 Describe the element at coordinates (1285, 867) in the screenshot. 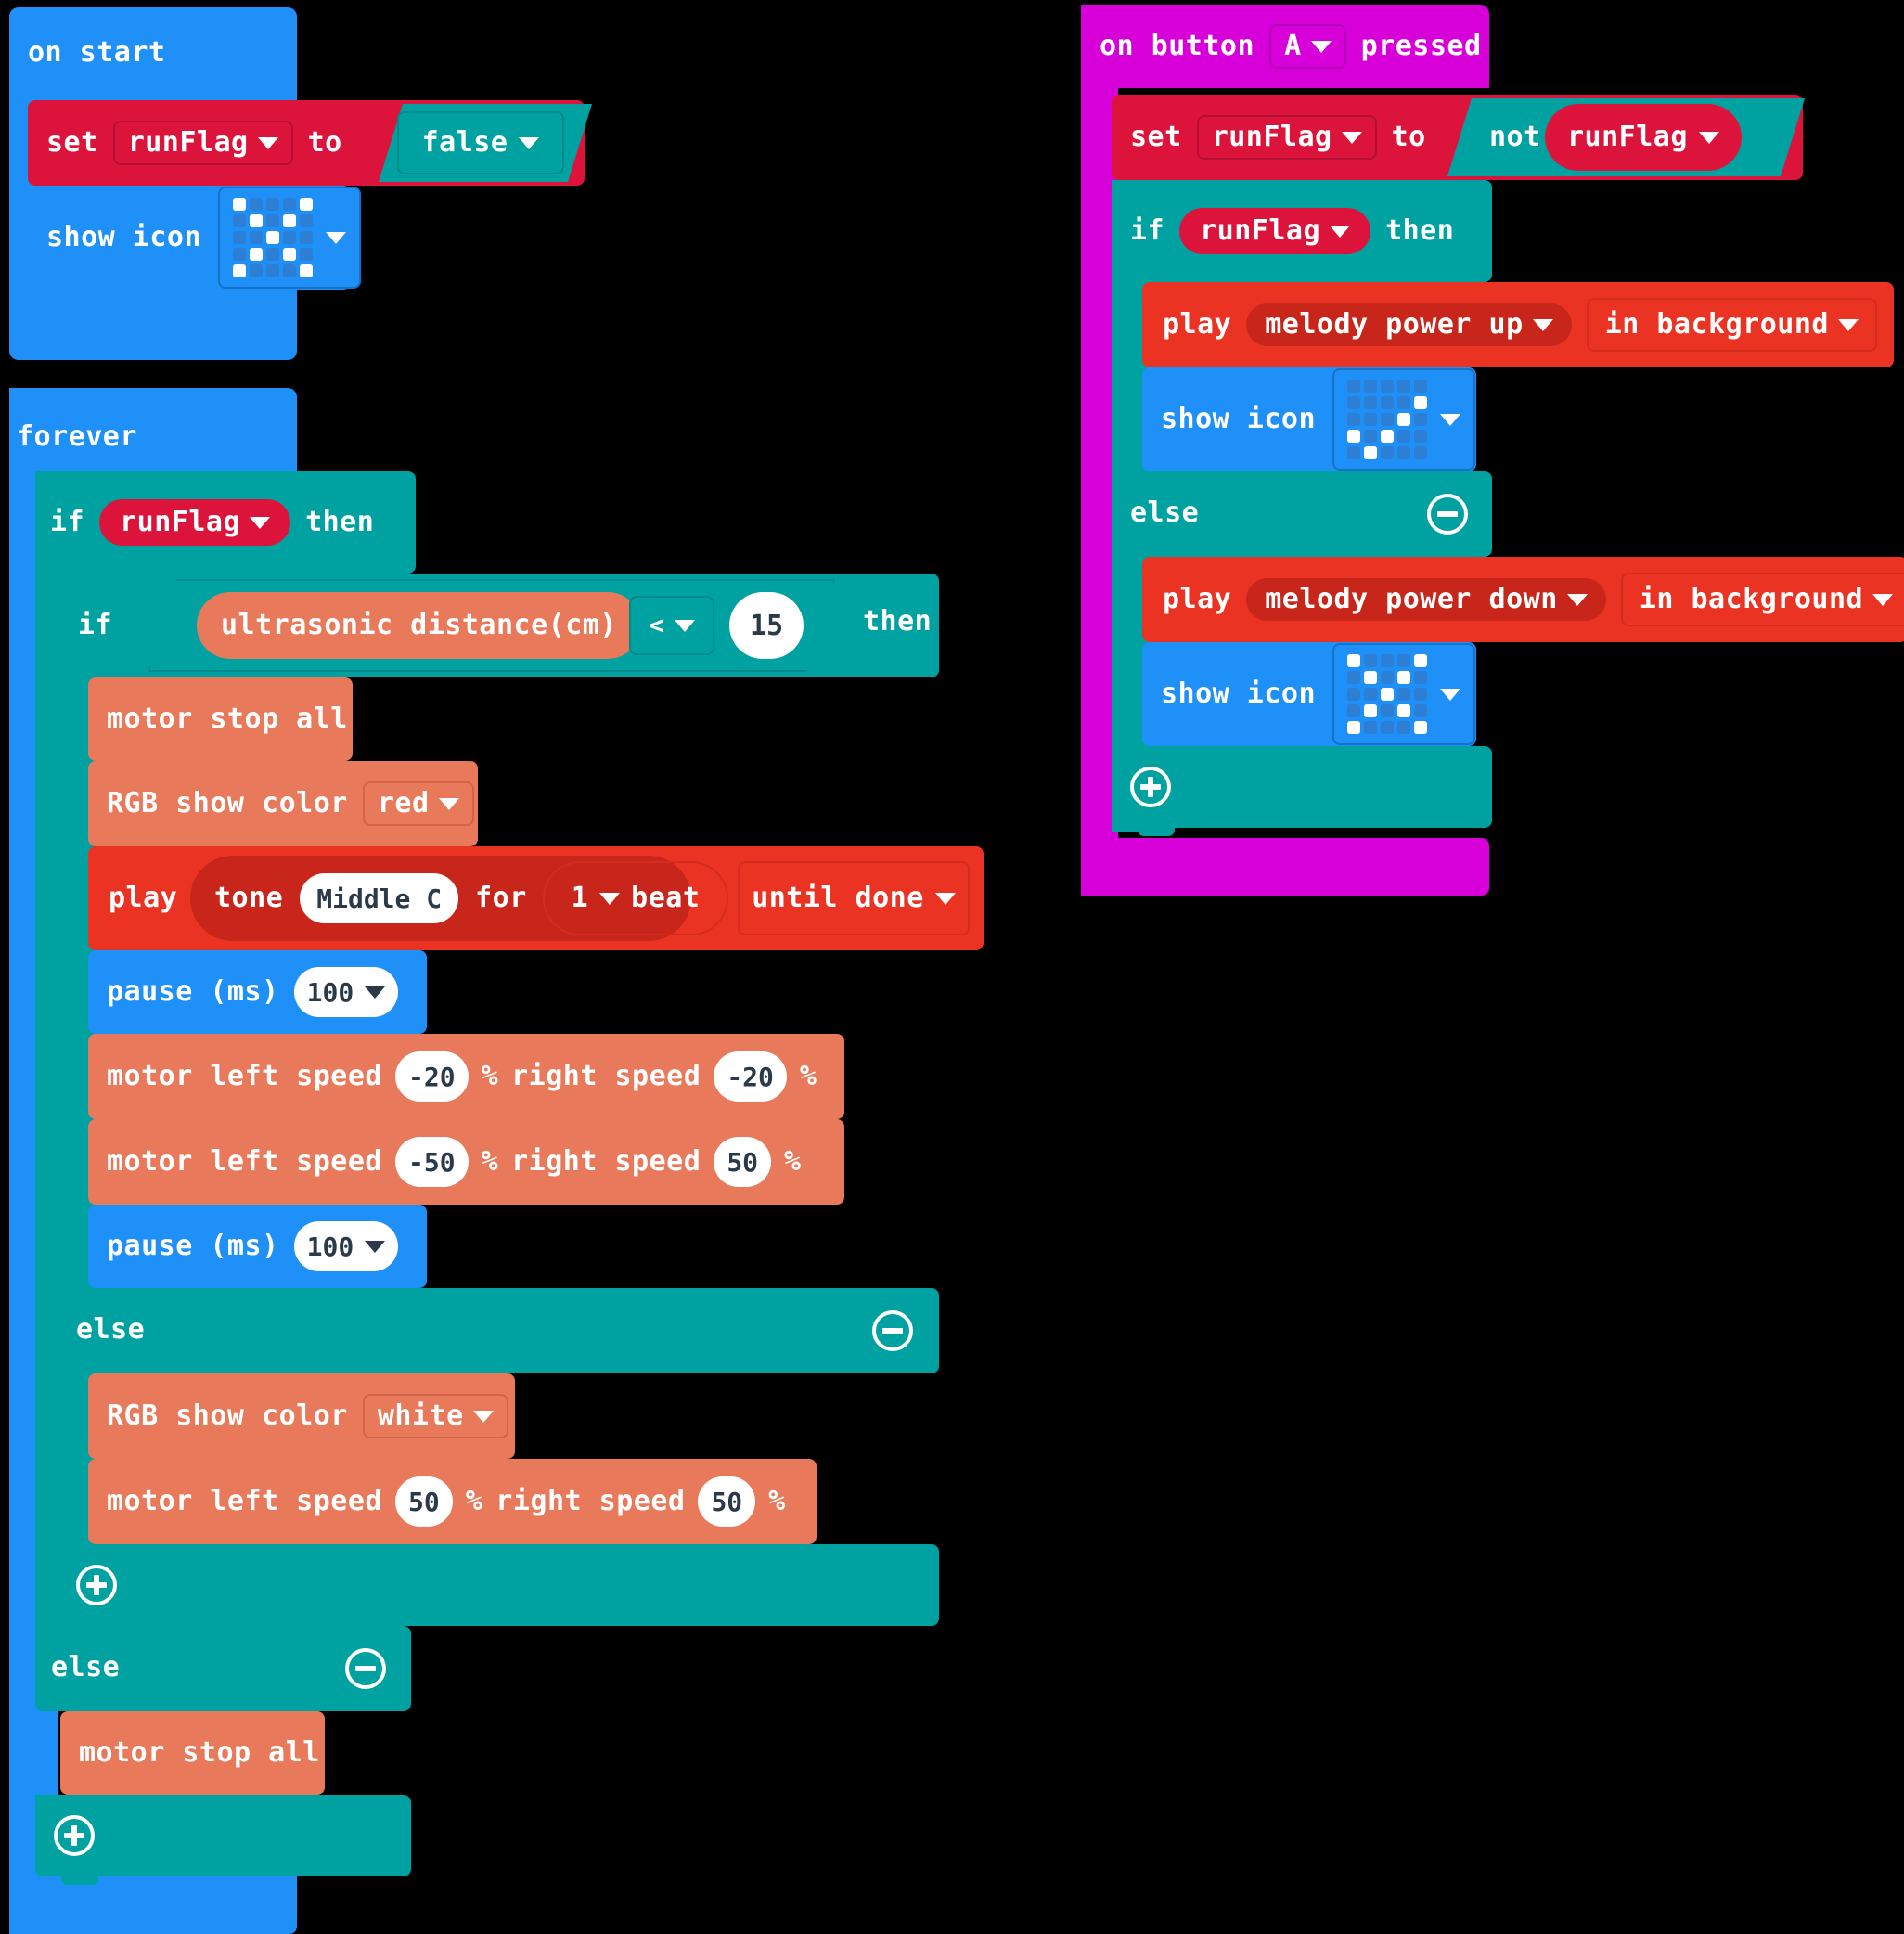

I see `on-button-bottom-cap` at that location.